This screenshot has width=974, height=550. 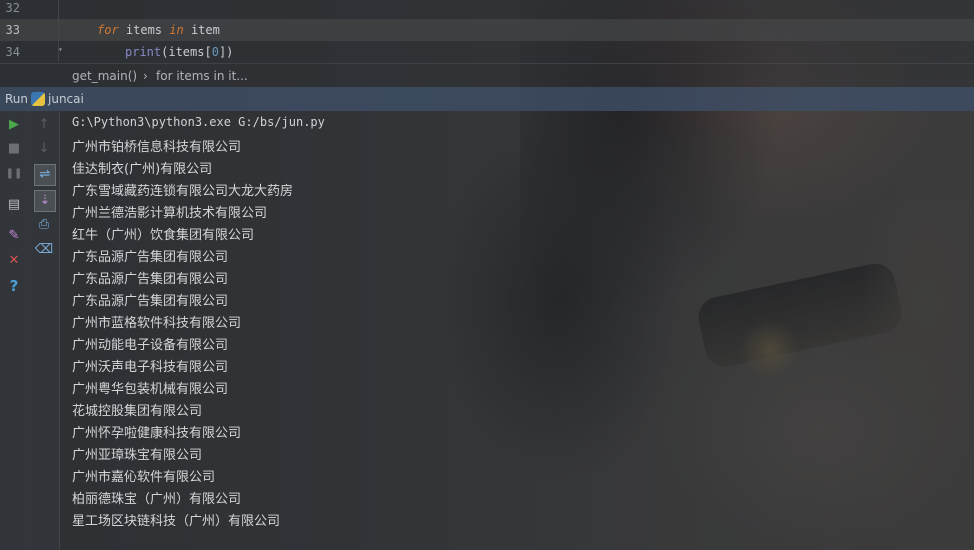 What do you see at coordinates (198, 122) in the screenshot?
I see `console-command-line: G:\Python3\python3.exe G:/bs/jun.py` at bounding box center [198, 122].